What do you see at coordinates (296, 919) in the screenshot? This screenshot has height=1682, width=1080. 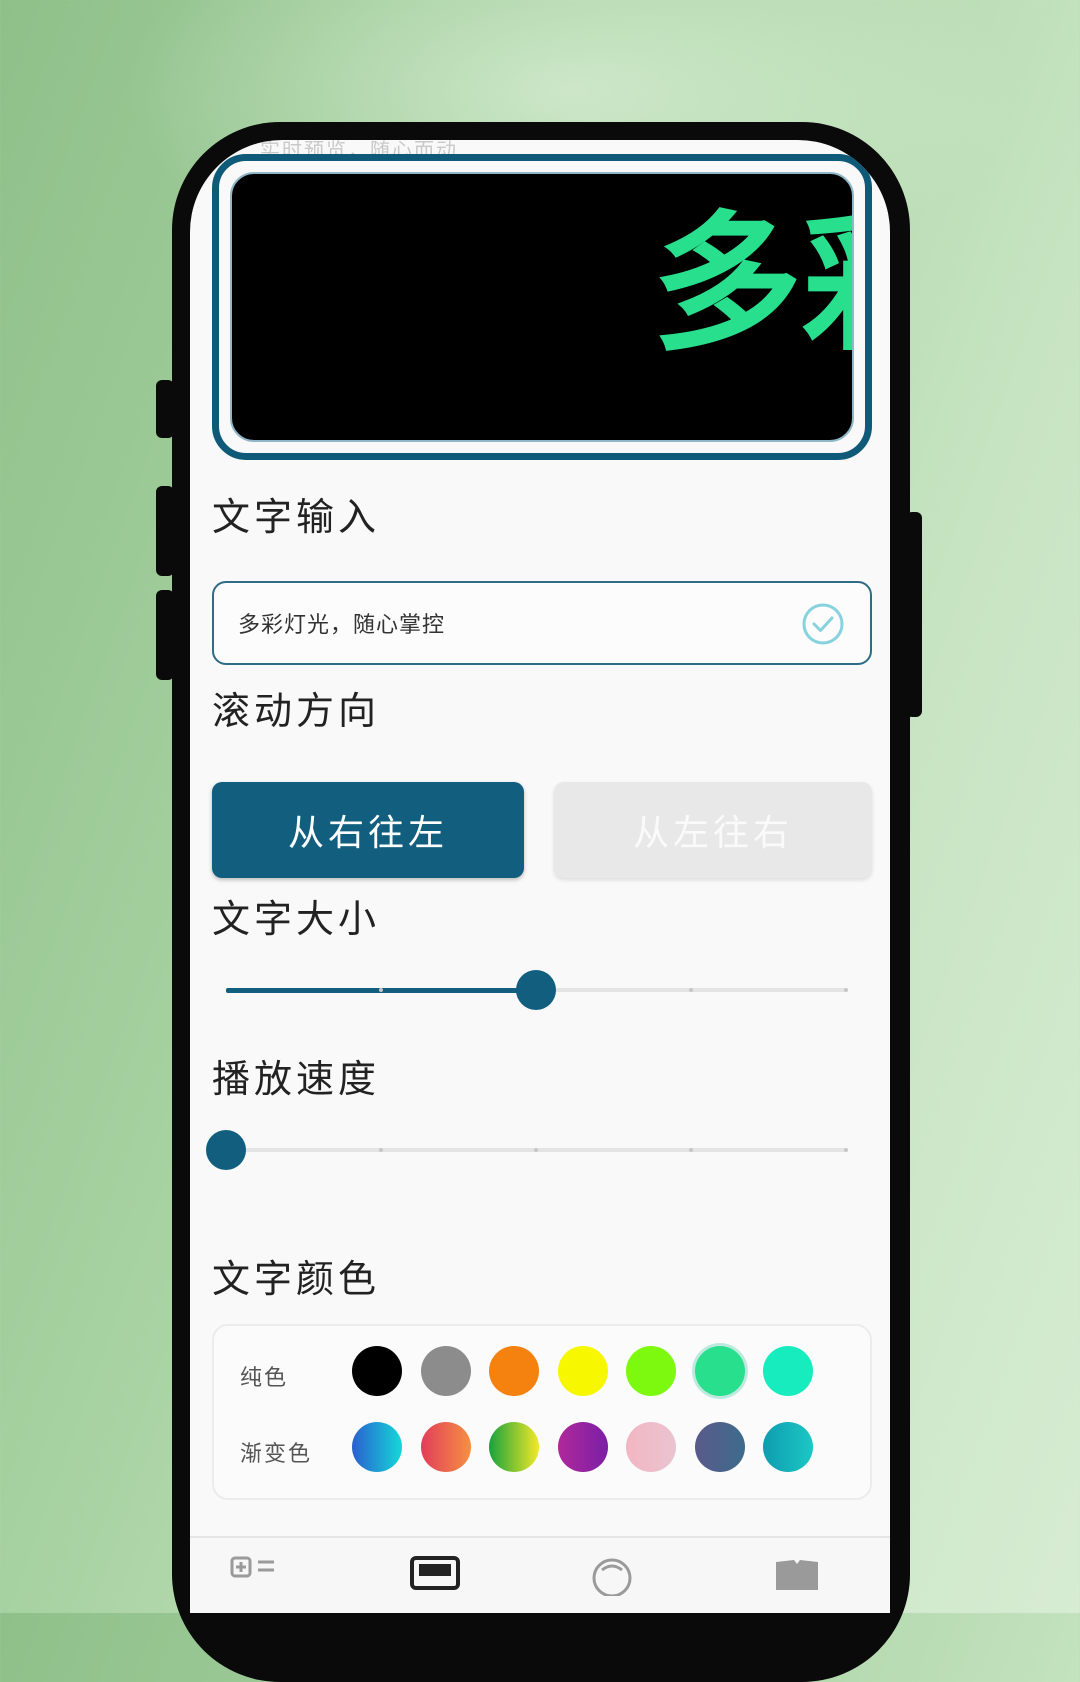 I see `text-size-title: 文字大小` at bounding box center [296, 919].